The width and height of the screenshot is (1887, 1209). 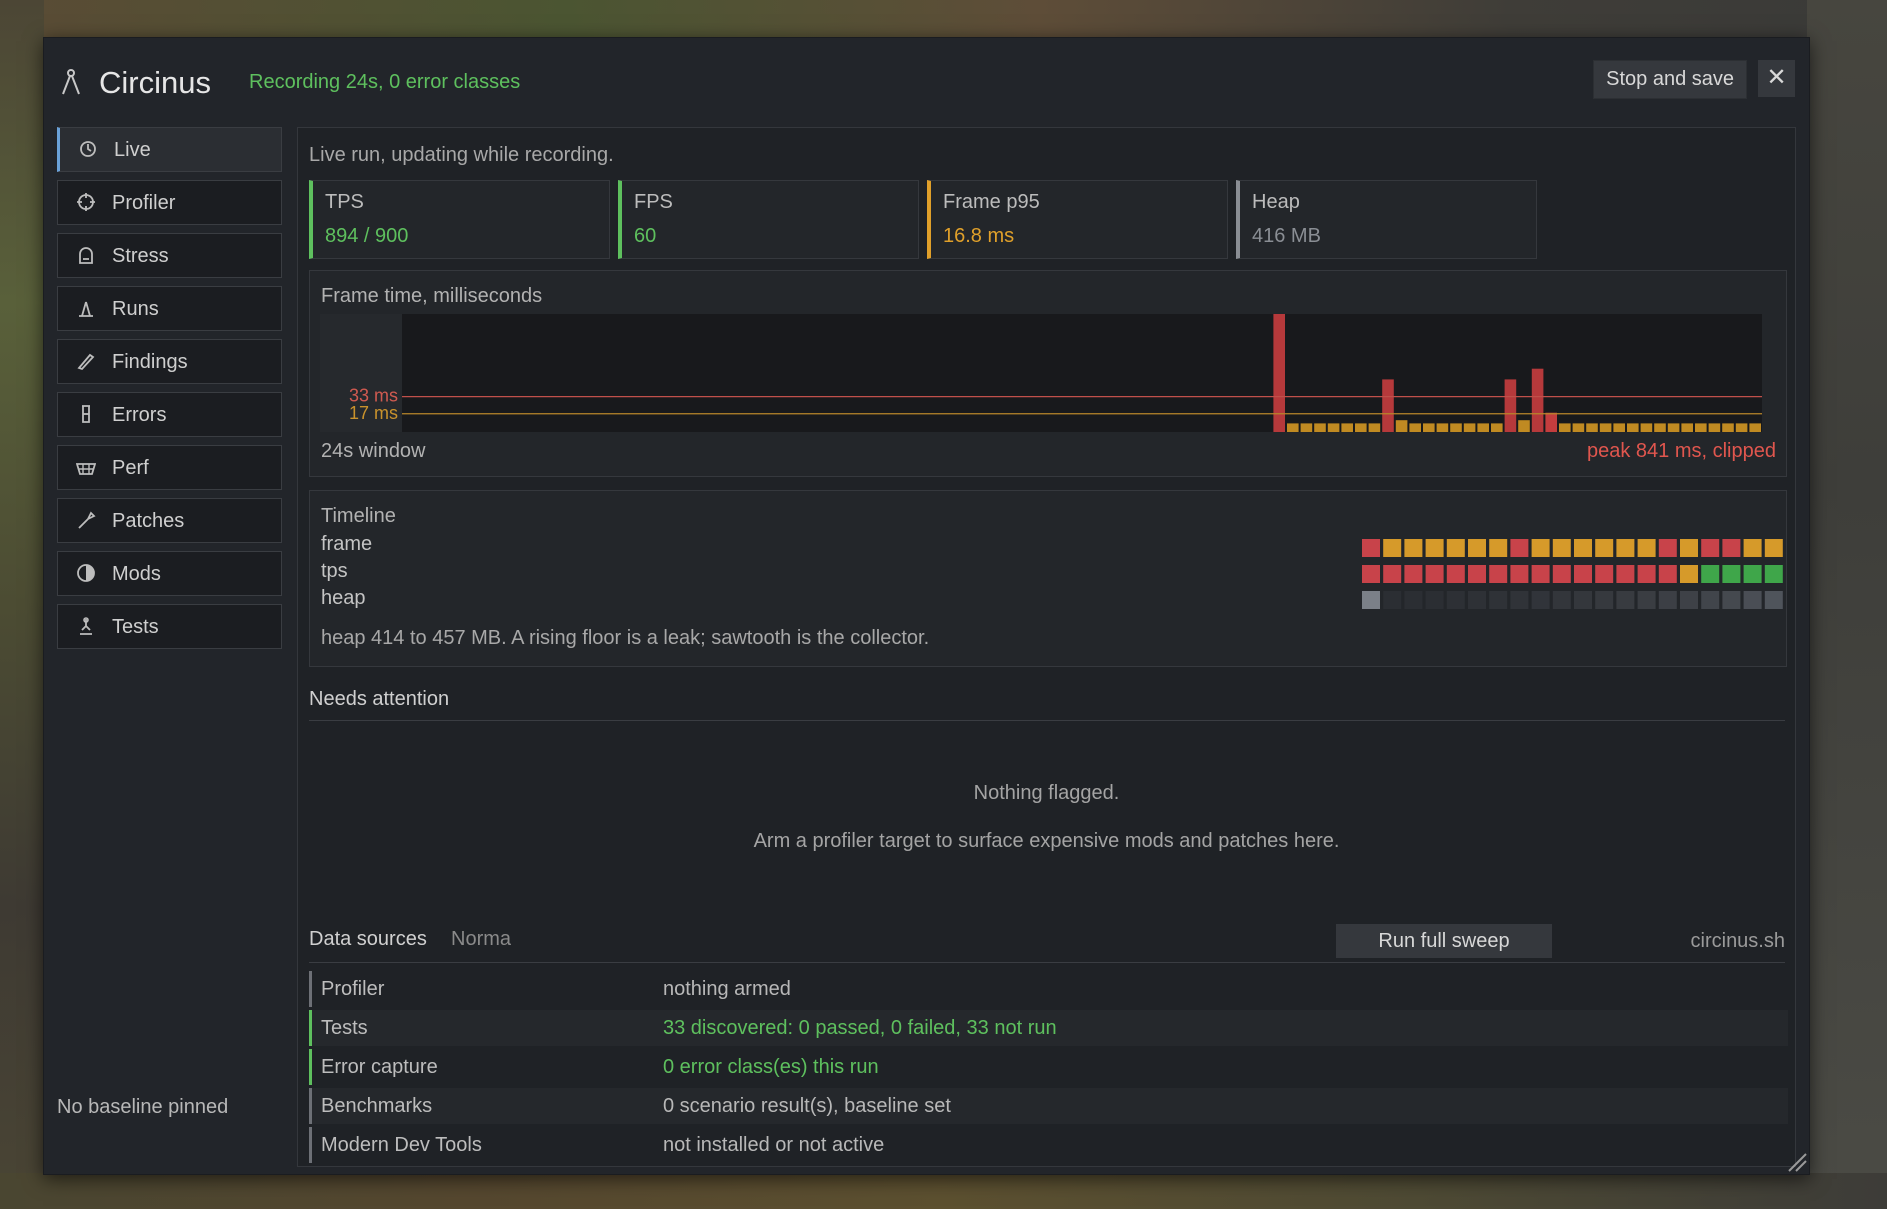 I want to click on clock-icon, so click(x=88, y=149).